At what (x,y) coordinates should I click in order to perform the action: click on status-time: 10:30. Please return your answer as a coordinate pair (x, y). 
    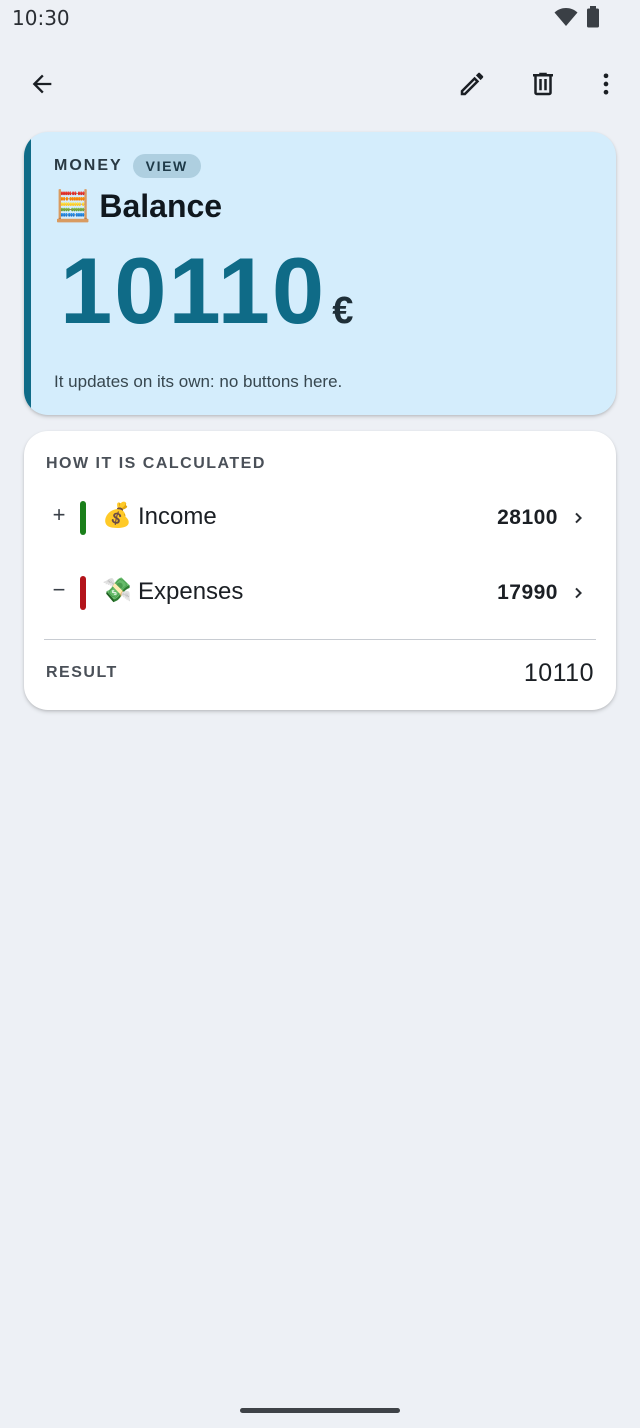
    Looking at the image, I should click on (41, 18).